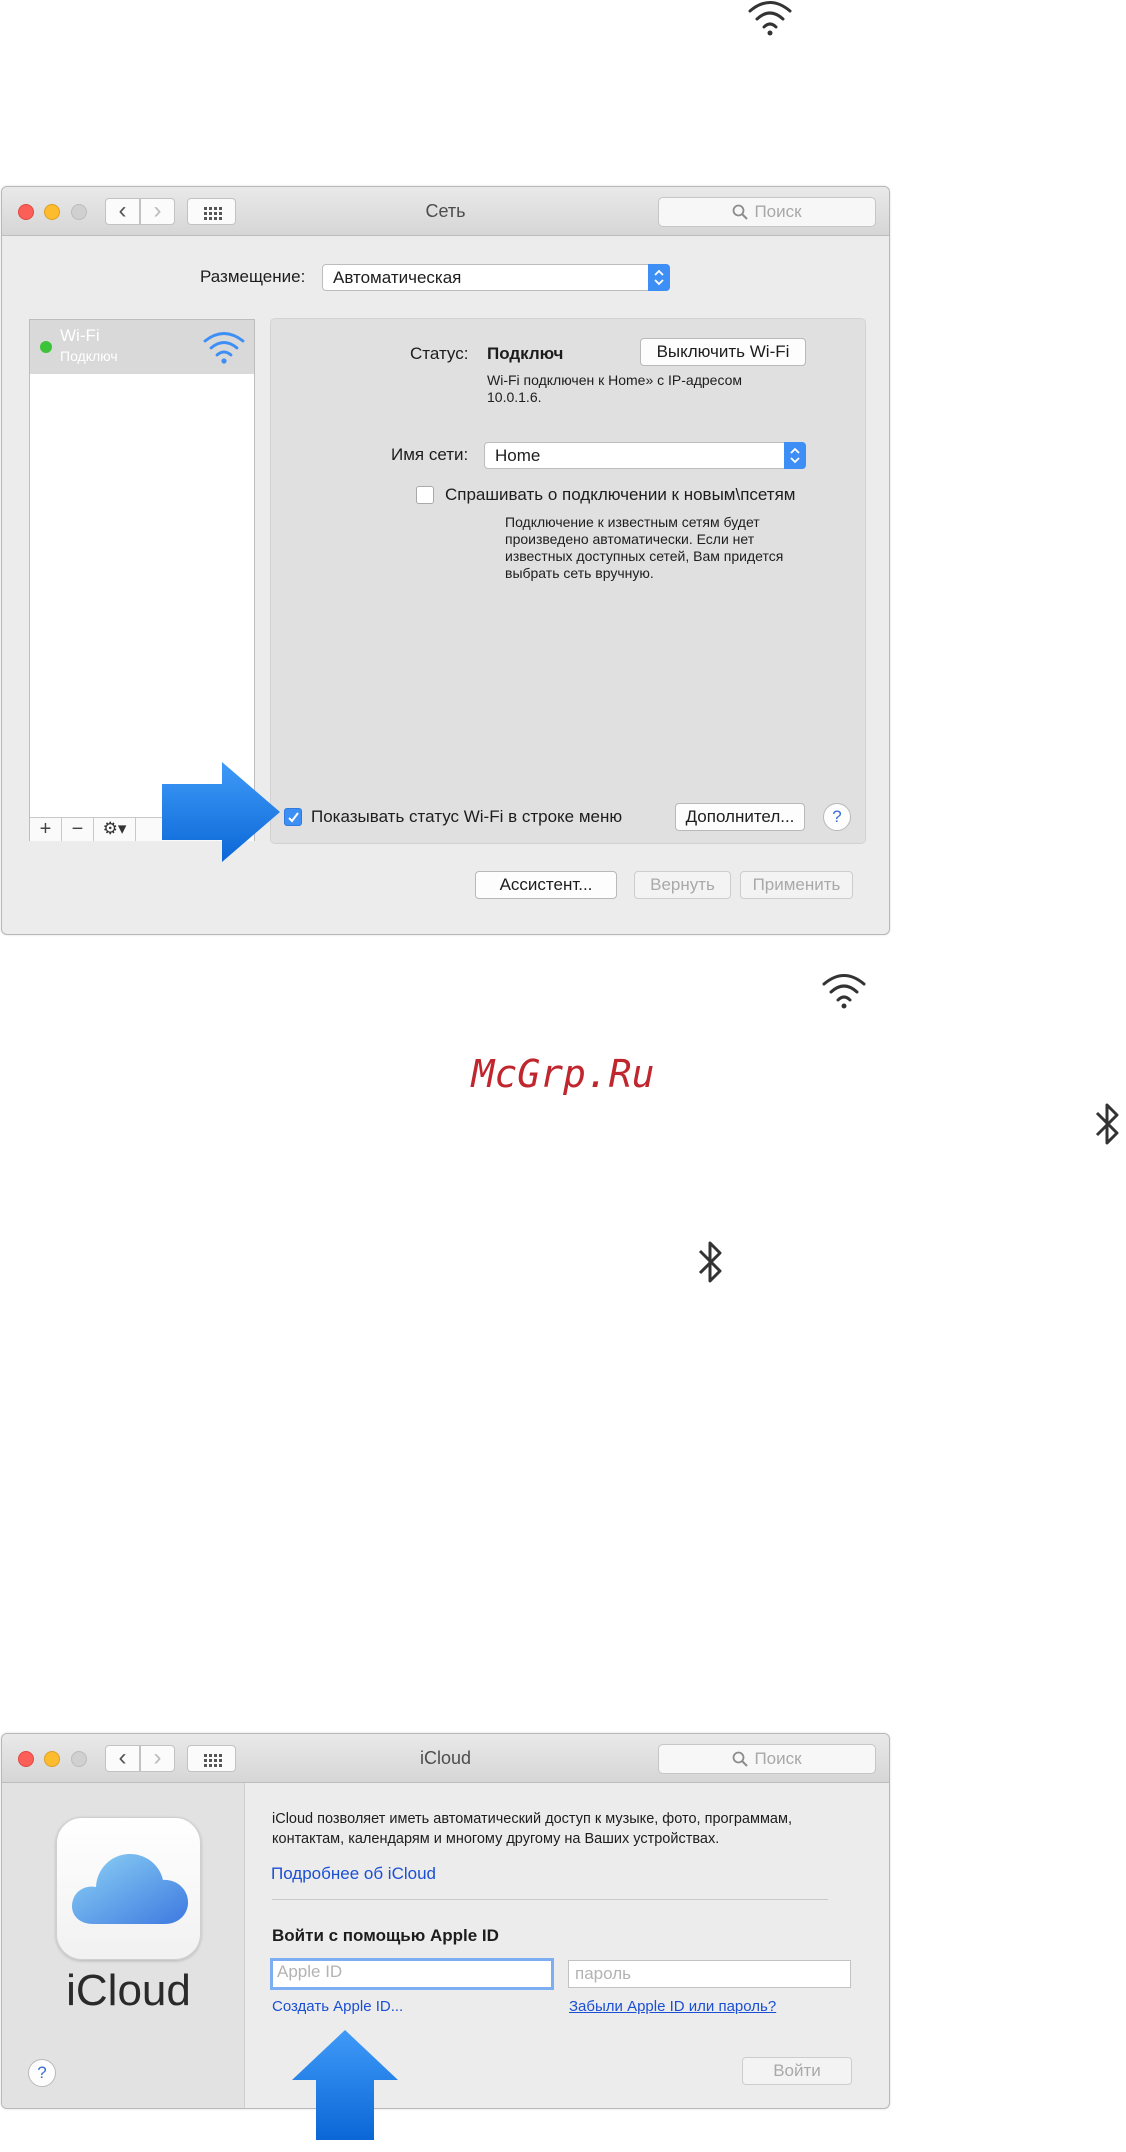 Image resolution: width=1126 pixels, height=2152 pixels. What do you see at coordinates (353, 1874) in the screenshot?
I see `learn-more-link: Подробнее об iCloud` at bounding box center [353, 1874].